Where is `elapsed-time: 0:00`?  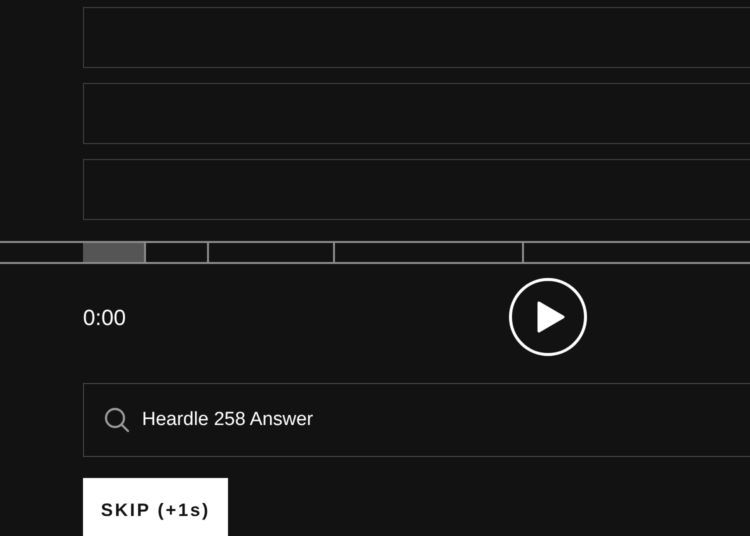 elapsed-time: 0:00 is located at coordinates (105, 318).